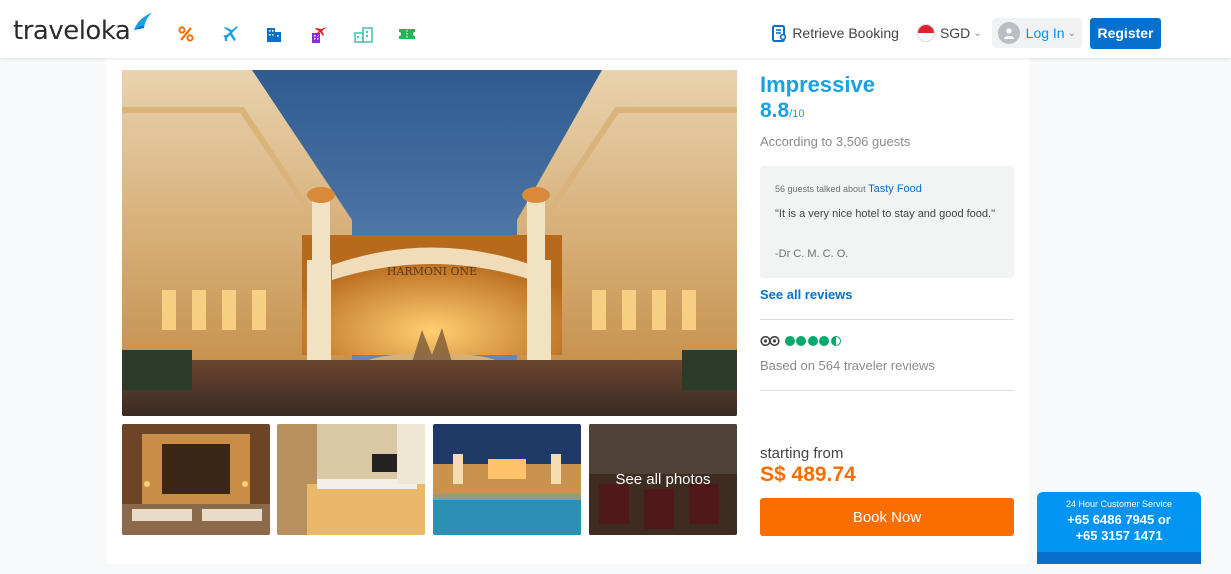  I want to click on villa-icon, so click(376, 34).